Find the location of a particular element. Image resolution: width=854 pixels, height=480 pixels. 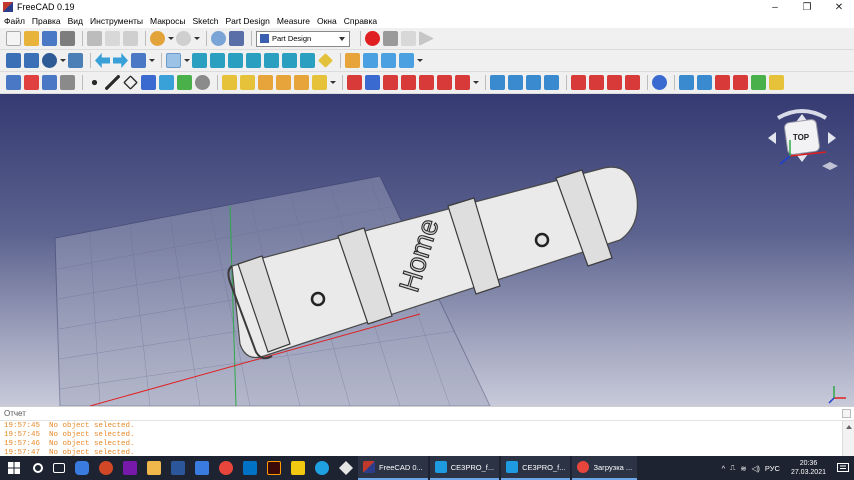

redo-icon is located at coordinates (183, 38).